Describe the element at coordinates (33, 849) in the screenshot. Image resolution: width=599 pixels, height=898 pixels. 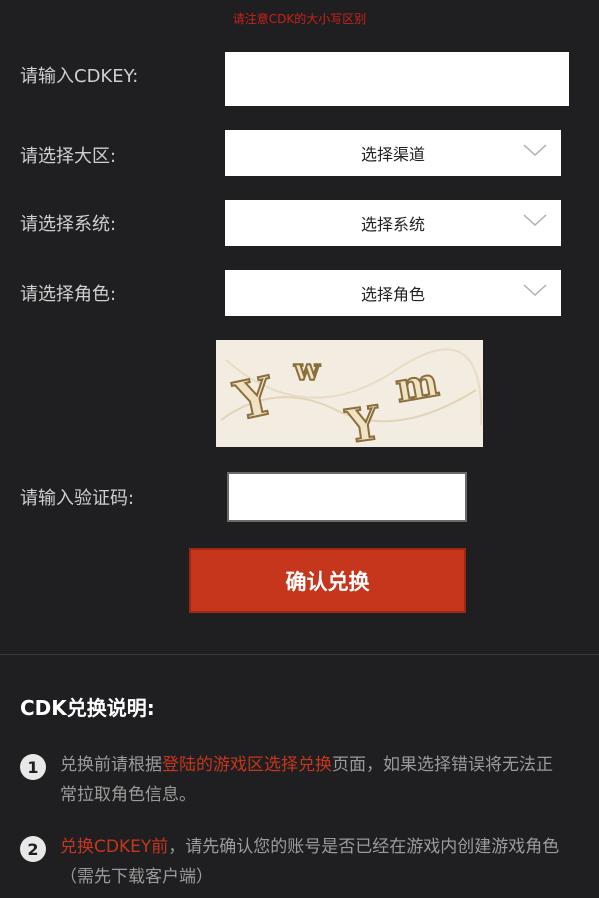
I see `step-number-badge: 2` at that location.